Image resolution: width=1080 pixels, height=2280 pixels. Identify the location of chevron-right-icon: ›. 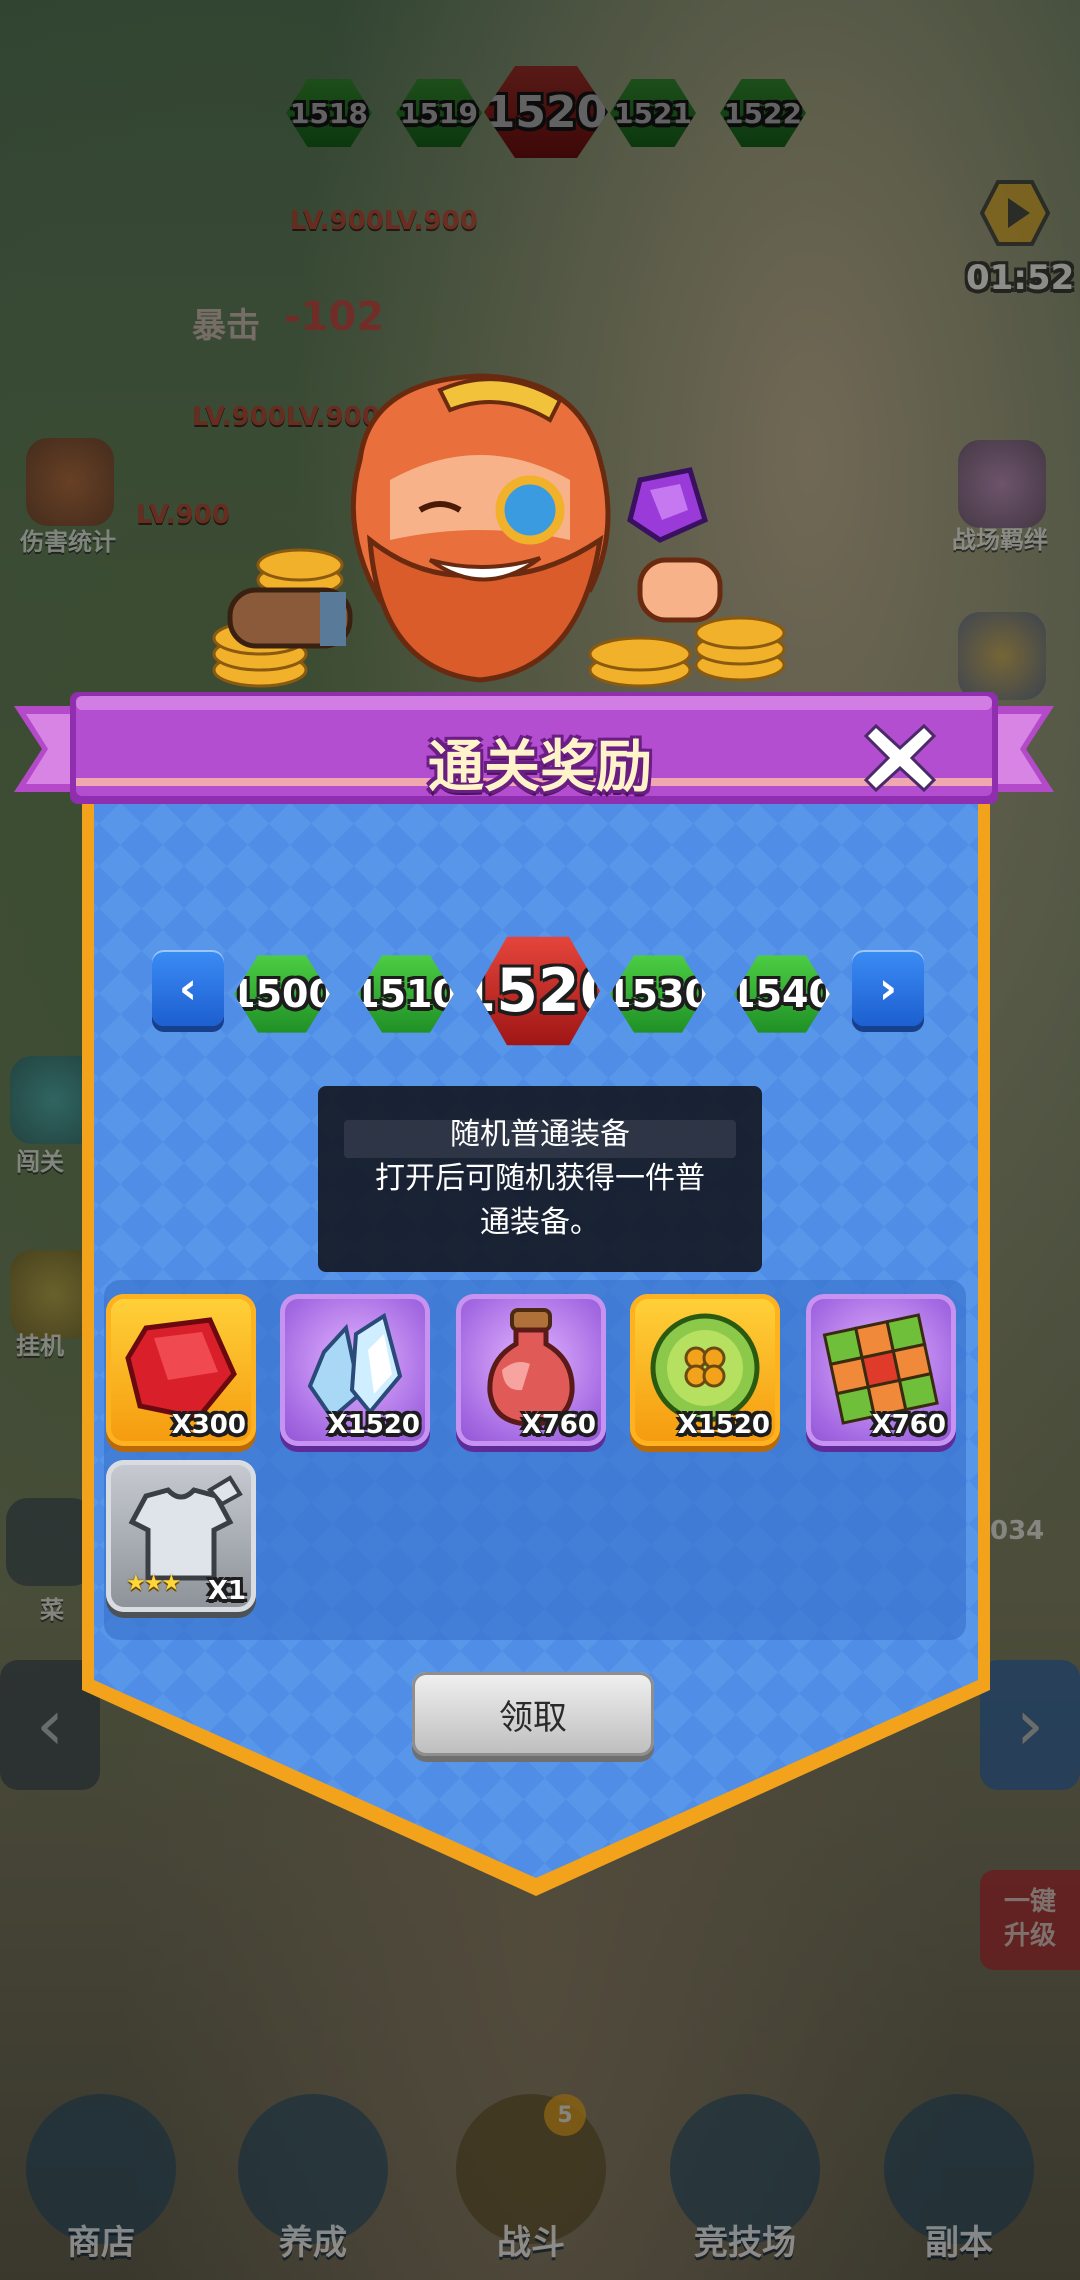
(888, 988).